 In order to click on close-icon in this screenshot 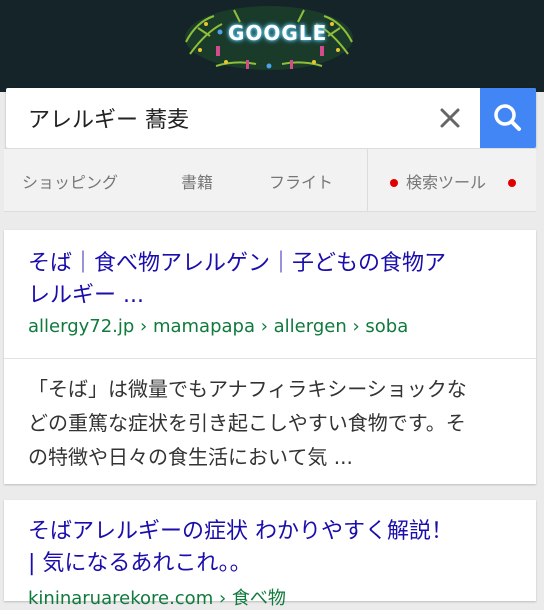, I will do `click(450, 118)`.